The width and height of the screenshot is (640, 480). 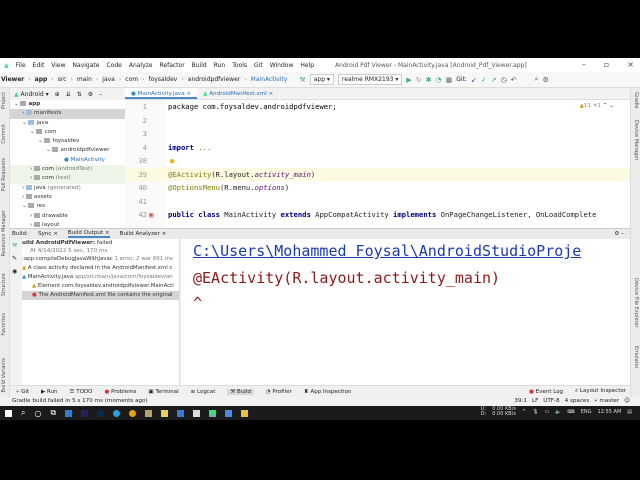 I want to click on menu-navigate: Navigate, so click(x=86, y=65).